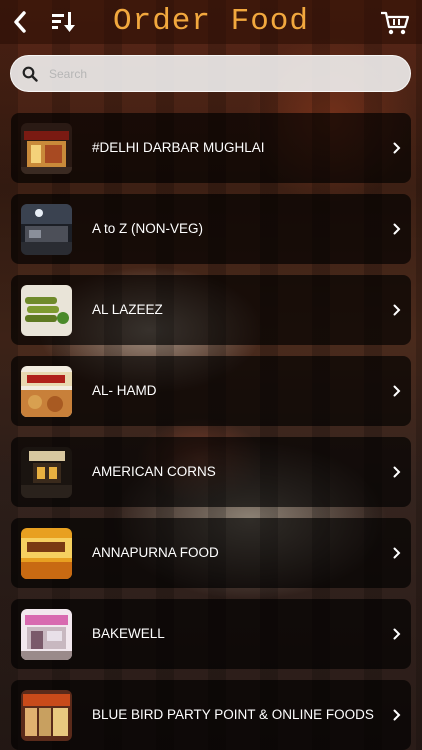  Describe the element at coordinates (128, 633) in the screenshot. I see `restaurant-name: BAKEWELL` at that location.